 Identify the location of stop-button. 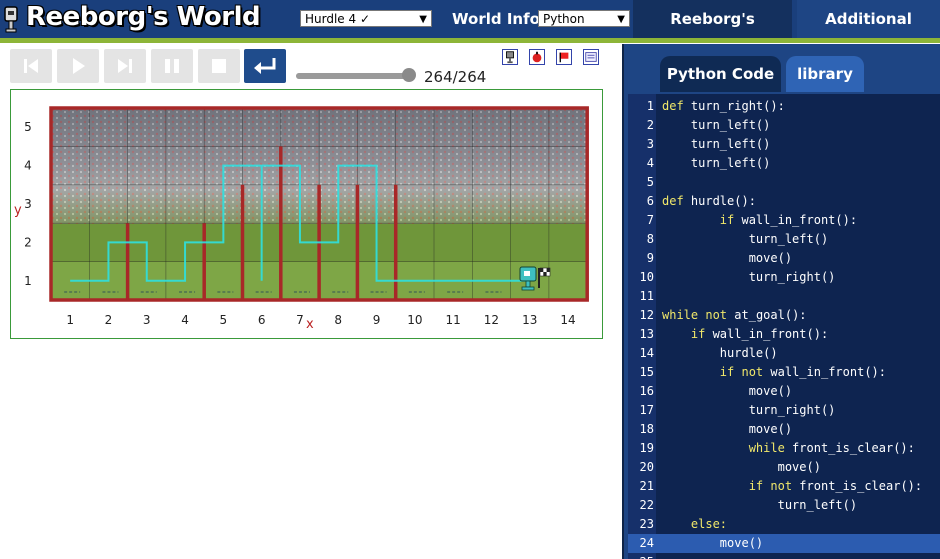
(219, 66).